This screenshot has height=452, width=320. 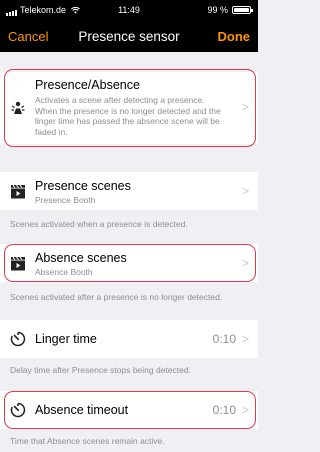 What do you see at coordinates (129, 339) in the screenshot?
I see `linger-time-row: Linger time 0:10 >` at bounding box center [129, 339].